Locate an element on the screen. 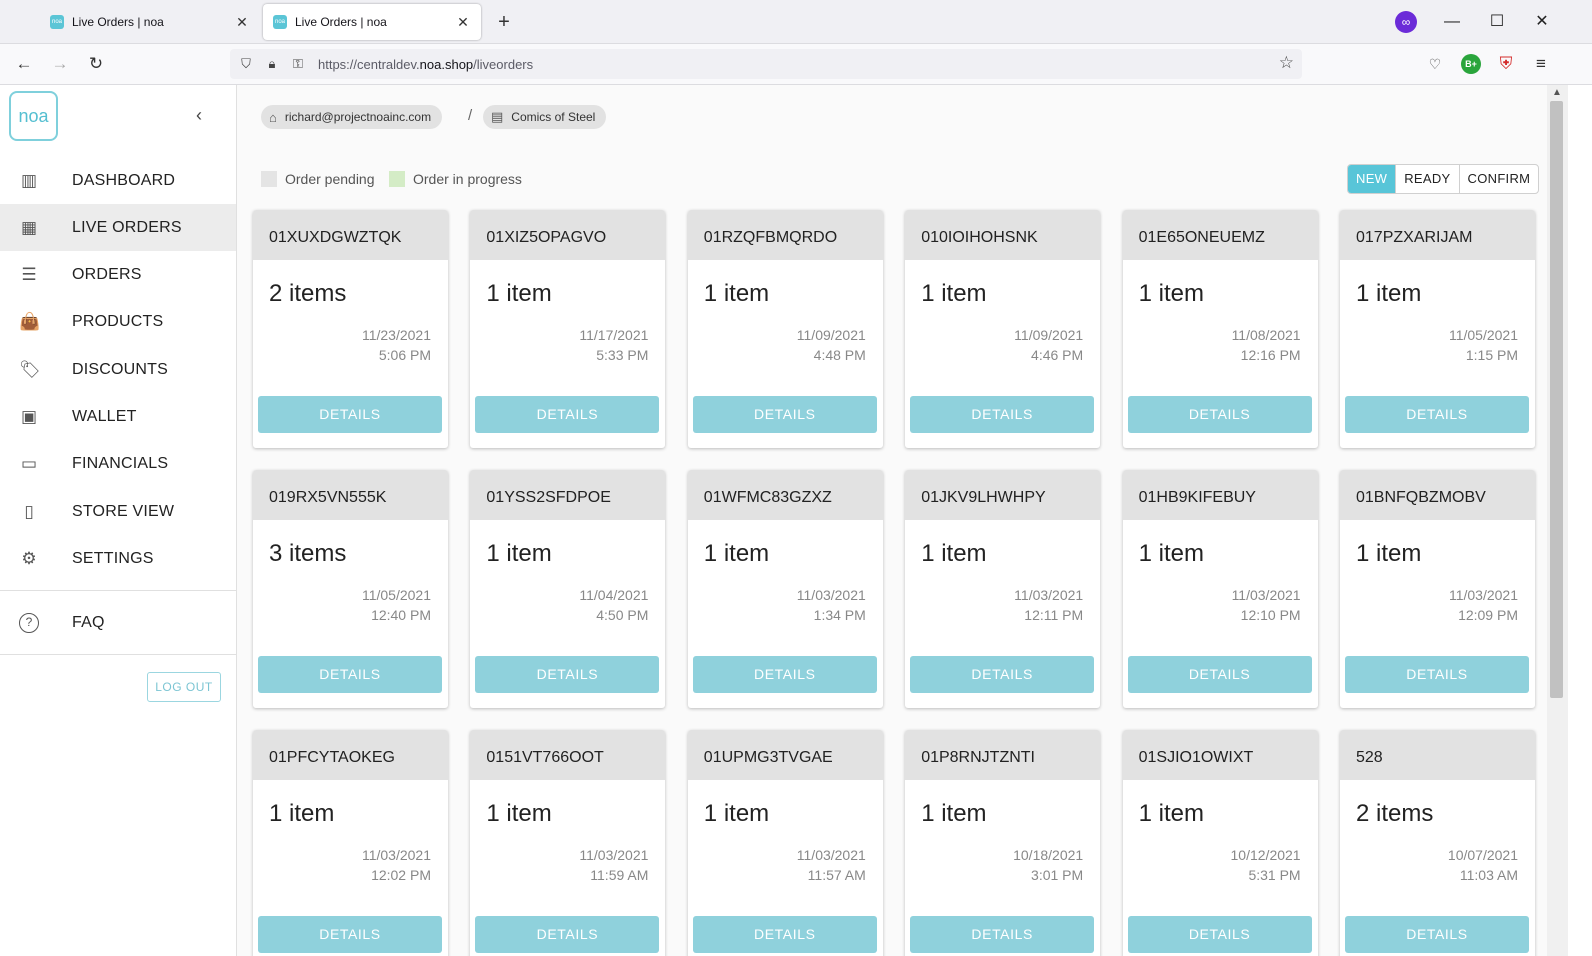  lock-icon: 🔒︎ is located at coordinates (272, 64).